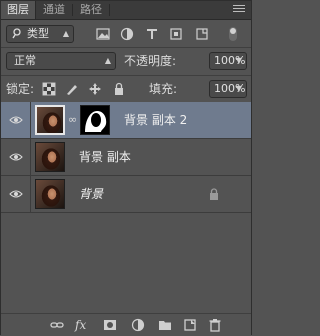  What do you see at coordinates (165, 325) in the screenshot?
I see `group-folder-icon` at bounding box center [165, 325].